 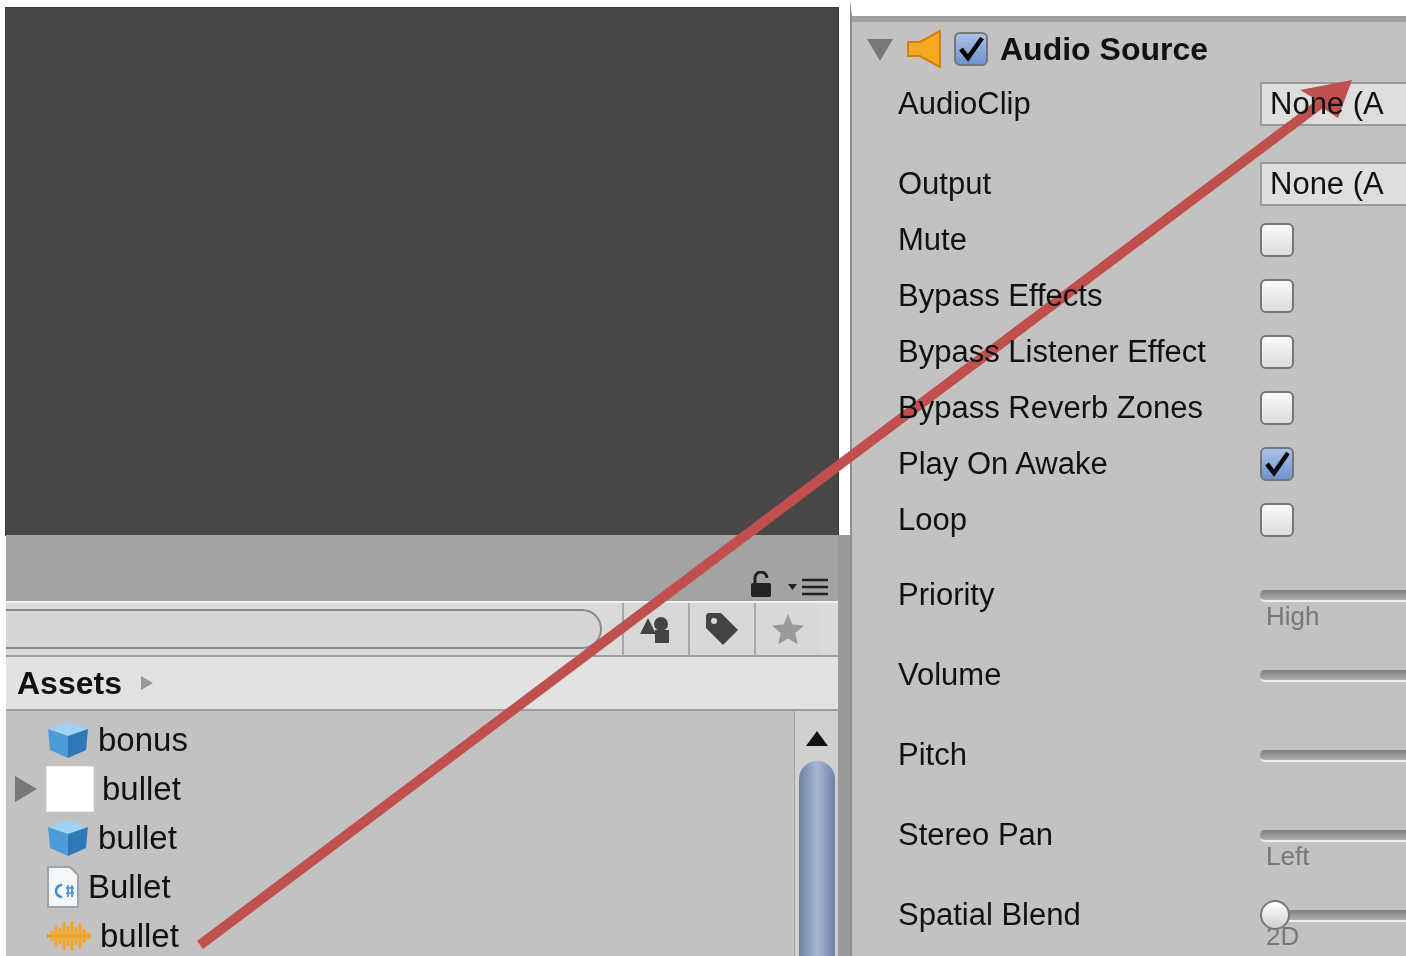 I want to click on property-label: Pitch, so click(x=933, y=754).